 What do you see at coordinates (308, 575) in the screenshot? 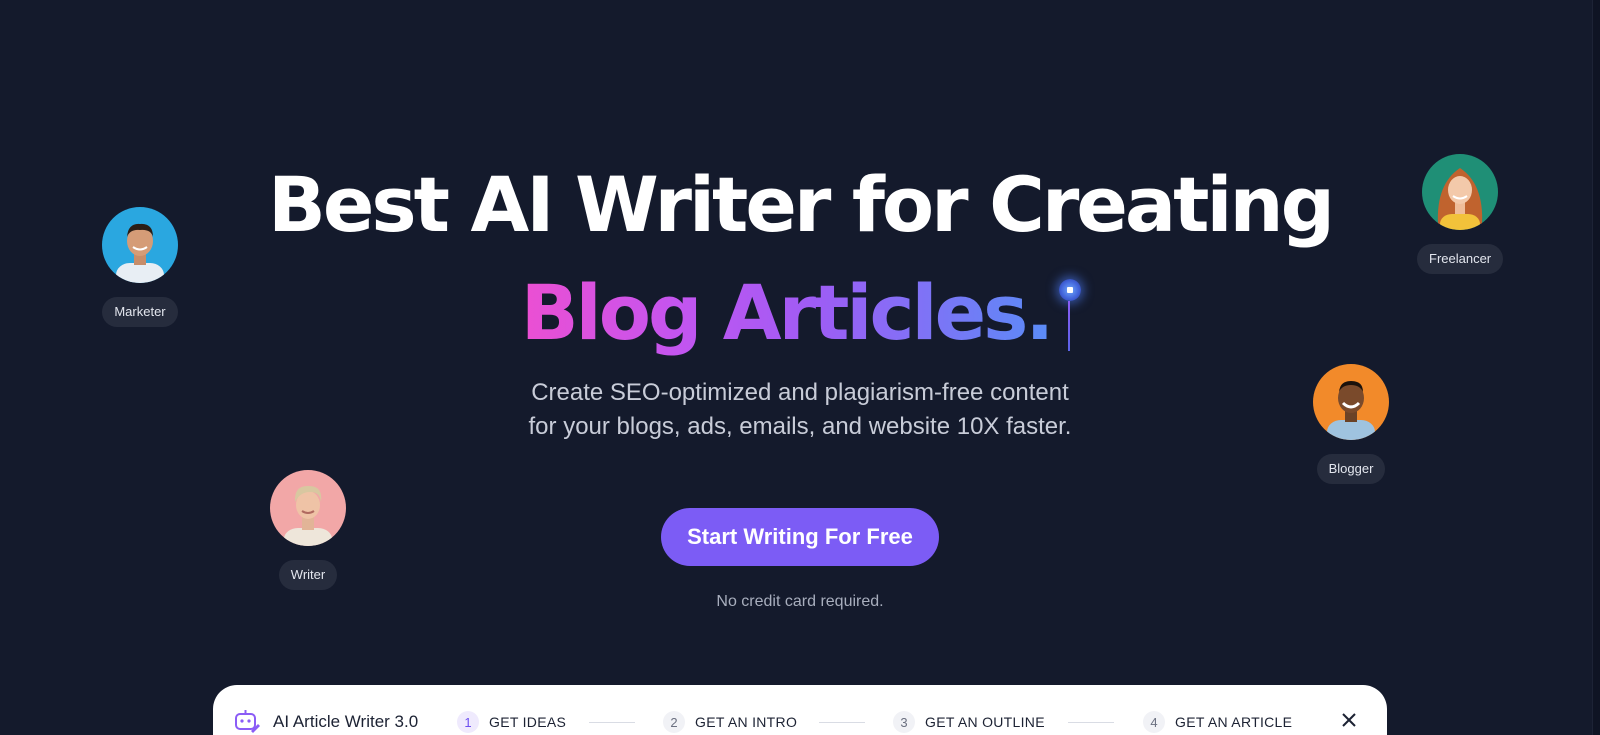
I see `persona-label: Writer` at bounding box center [308, 575].